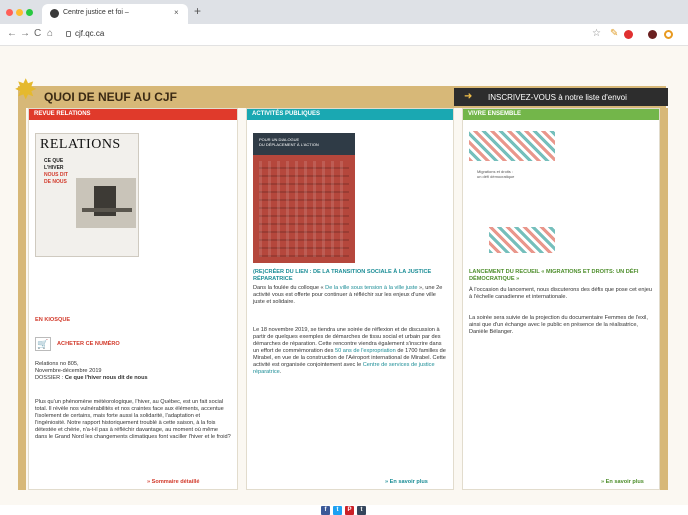  What do you see at coordinates (89, 33) in the screenshot?
I see `address-bar: cjf.qc.ca` at bounding box center [89, 33].